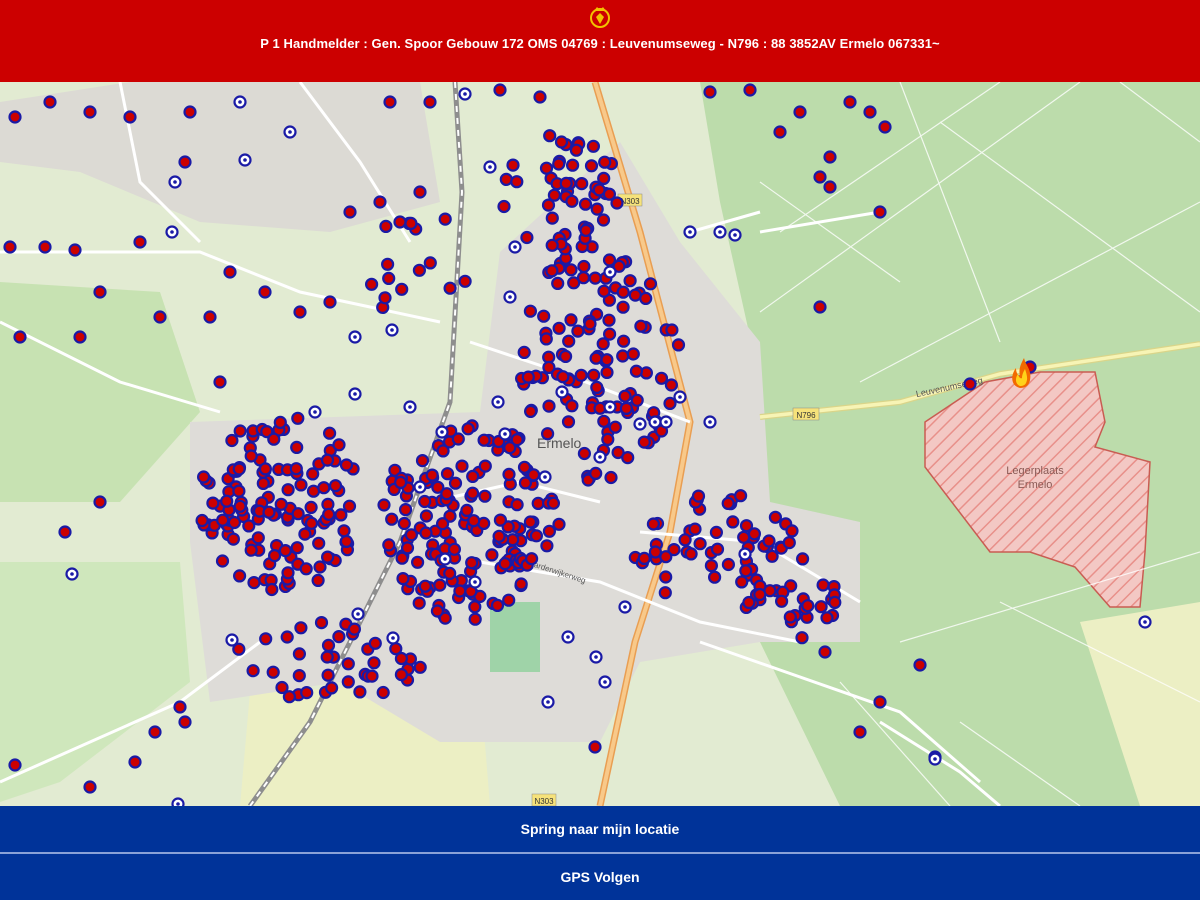 The width and height of the screenshot is (1200, 900). I want to click on gps-follow-button: GPS Volgen, so click(600, 877).